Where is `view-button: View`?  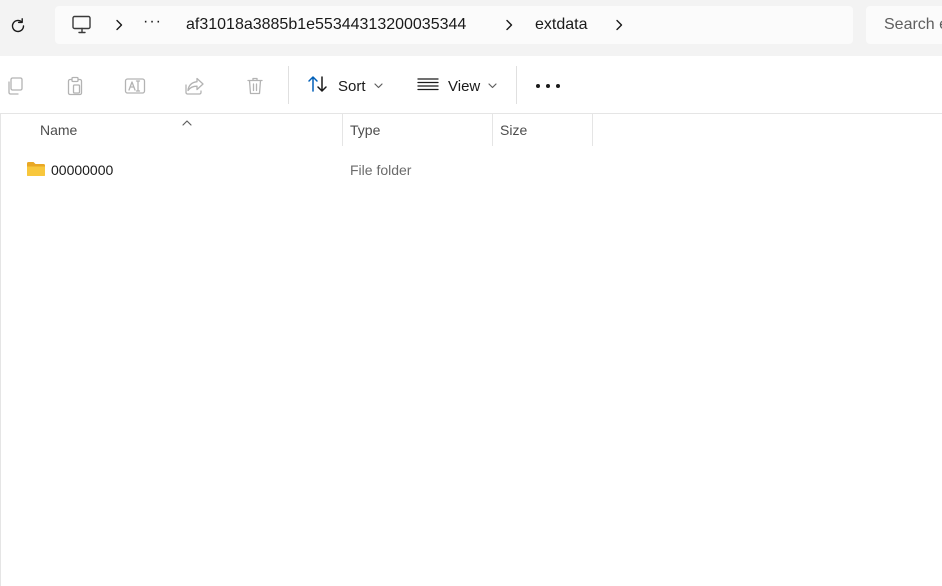 view-button: View is located at coordinates (457, 86).